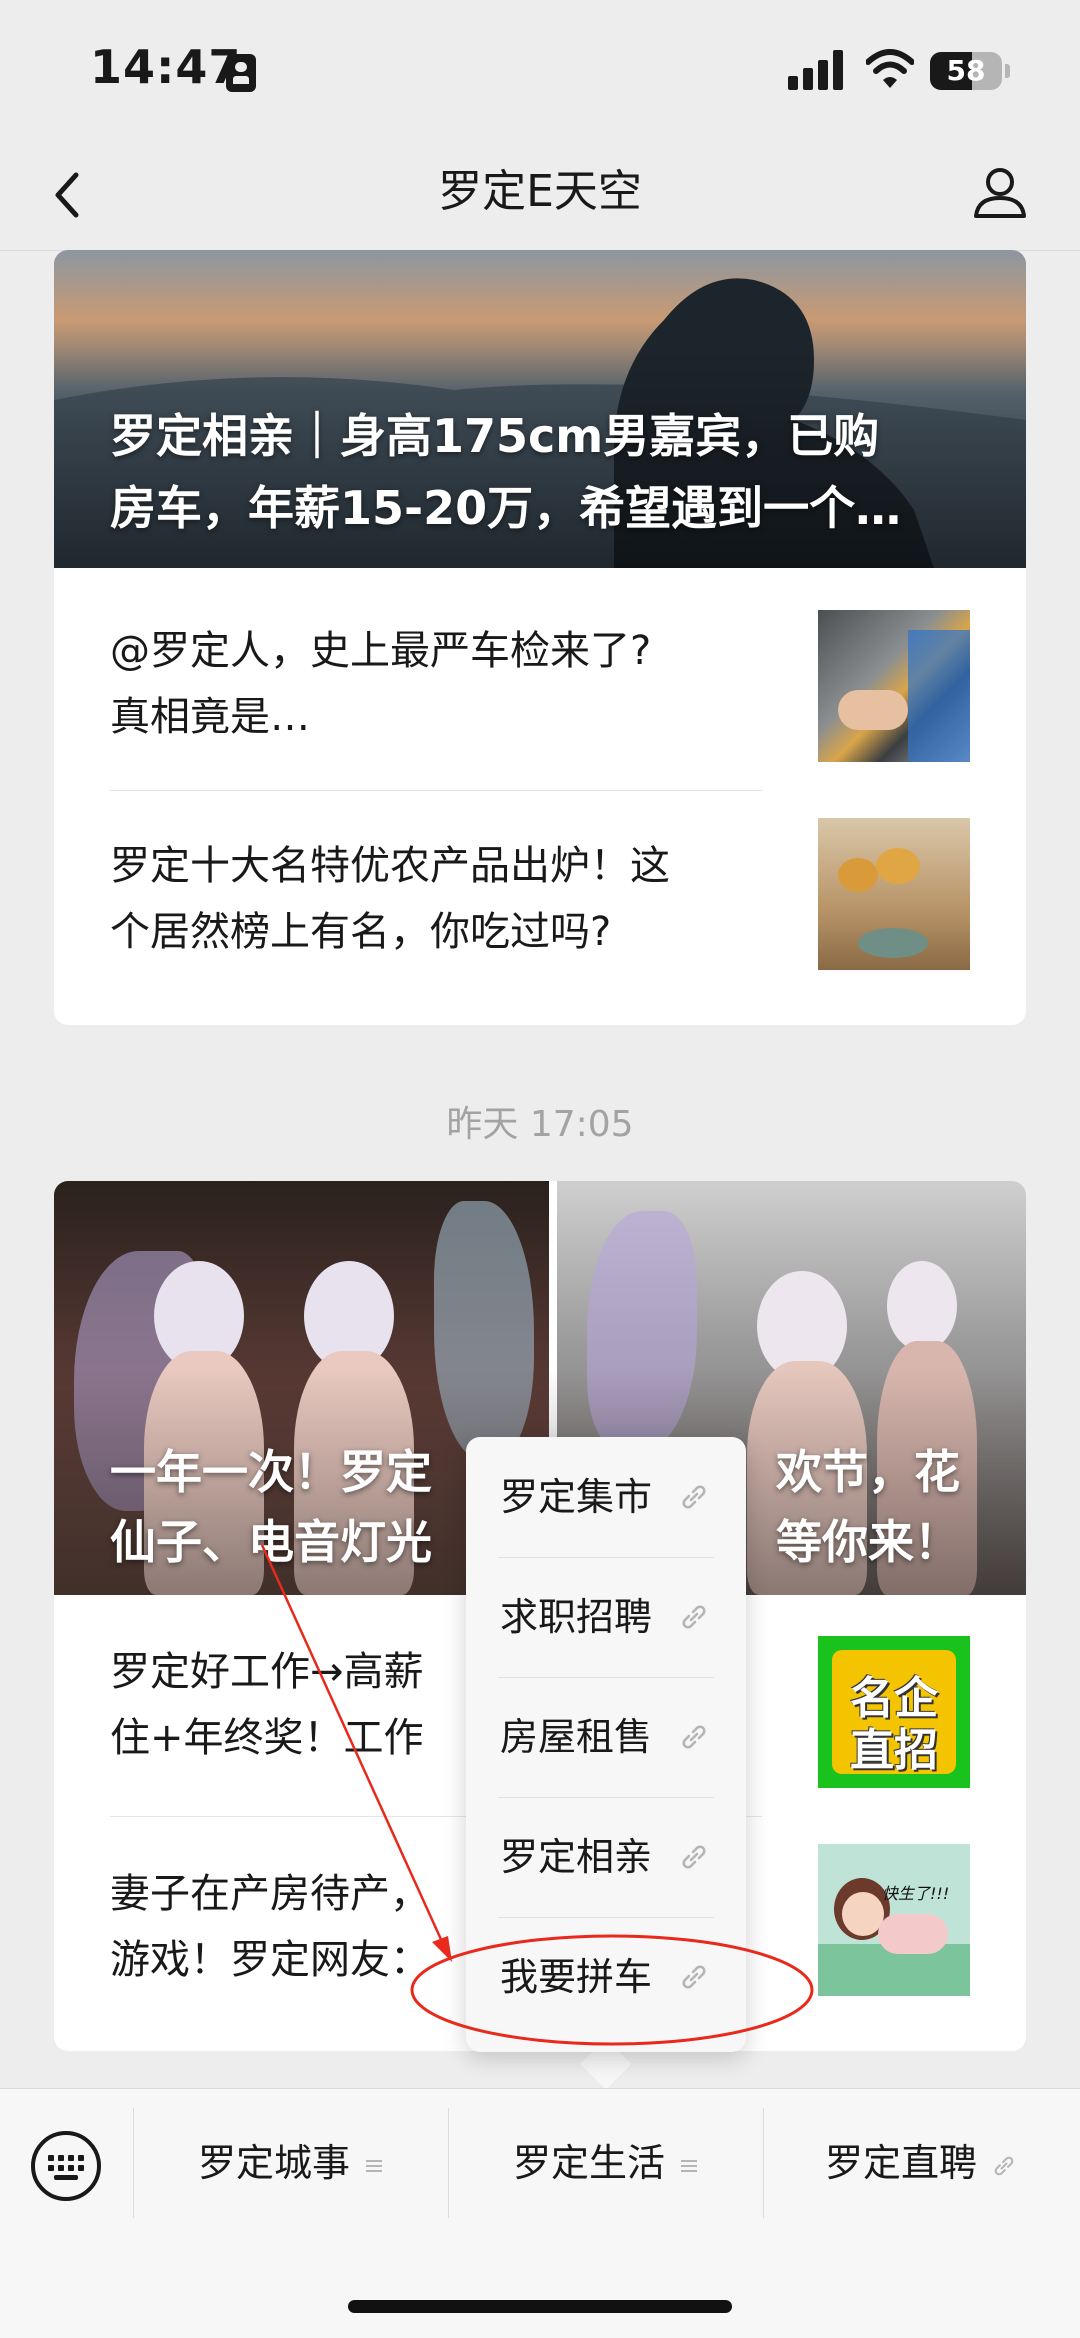 This screenshot has height=2338, width=1080. I want to click on bottom-menu-life: 罗定生活, so click(606, 2163).